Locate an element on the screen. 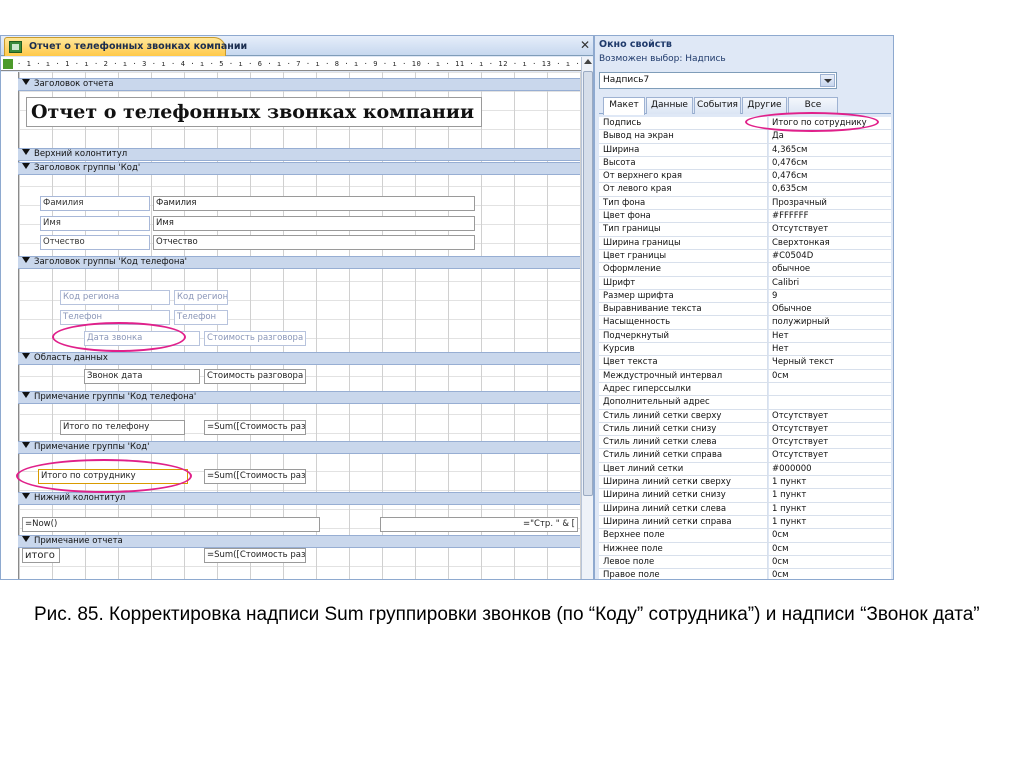 This screenshot has width=1024, height=768. tab-dannye: Данные is located at coordinates (669, 105).